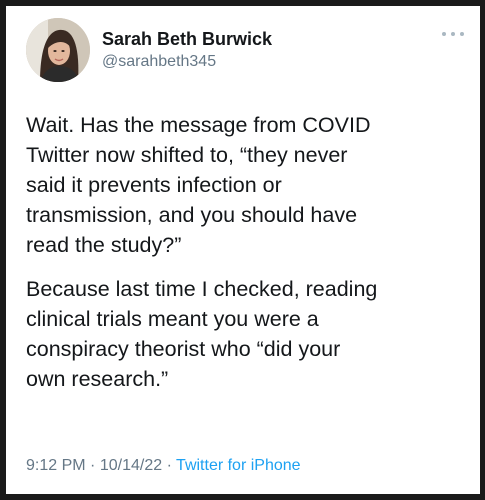  I want to click on tweet-source-link: Twitter for iPhone, so click(238, 465).